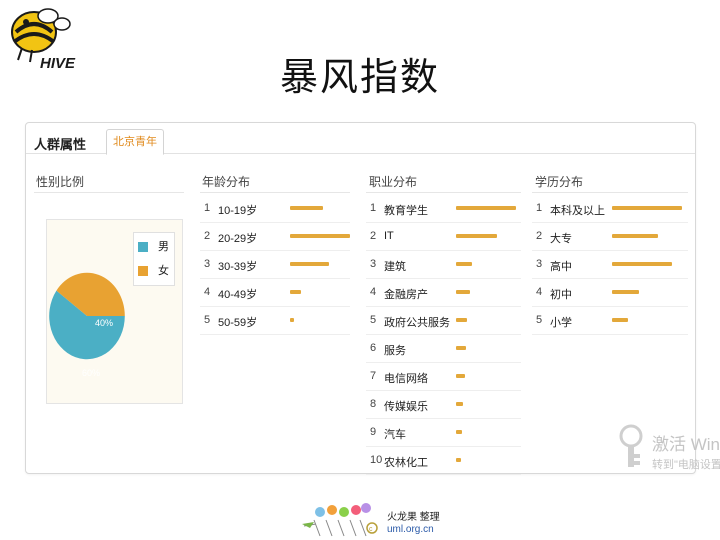  What do you see at coordinates (443, 209) in the screenshot?
I see `occupation-row: 1 教育学生` at bounding box center [443, 209].